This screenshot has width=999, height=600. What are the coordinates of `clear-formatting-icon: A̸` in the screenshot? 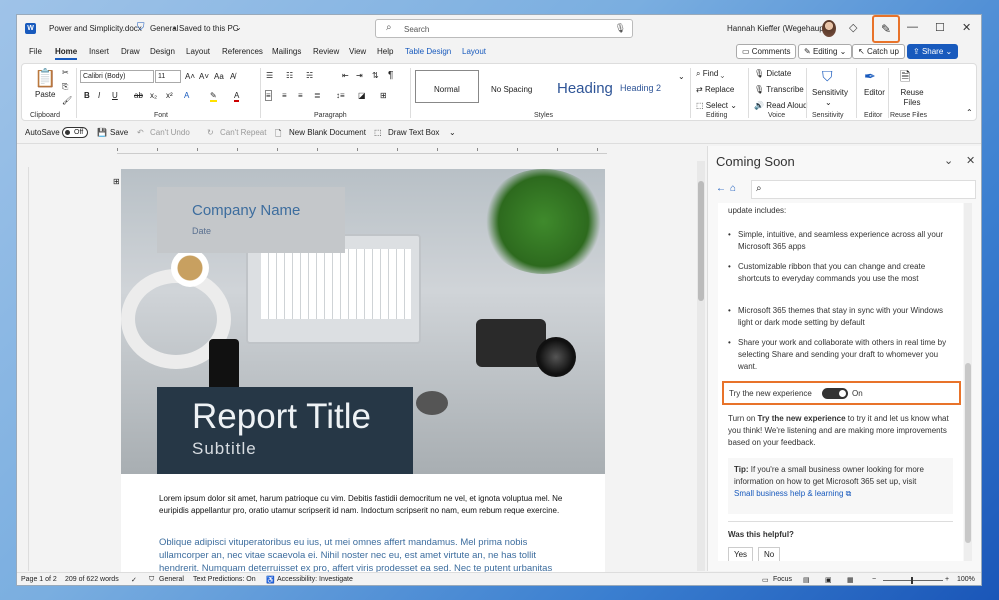 It's located at (232, 76).